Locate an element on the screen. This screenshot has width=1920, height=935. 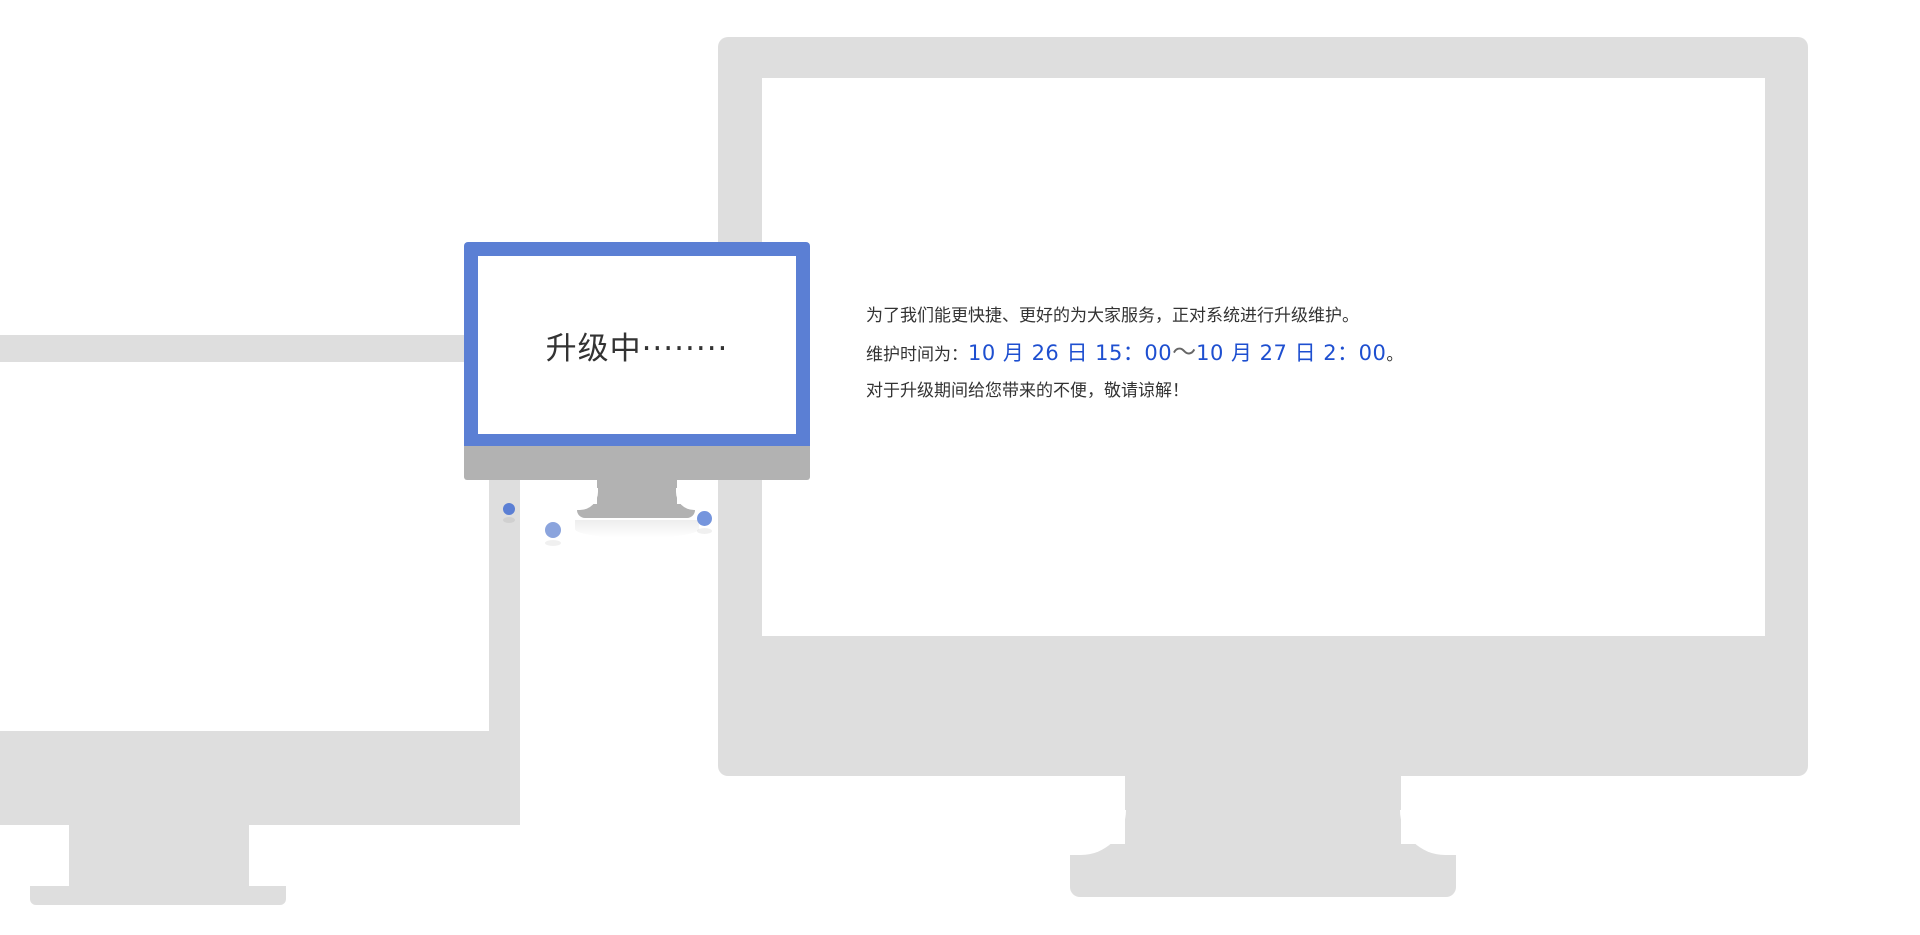
upgrade-status-text: 升级中········ is located at coordinates (637, 348).